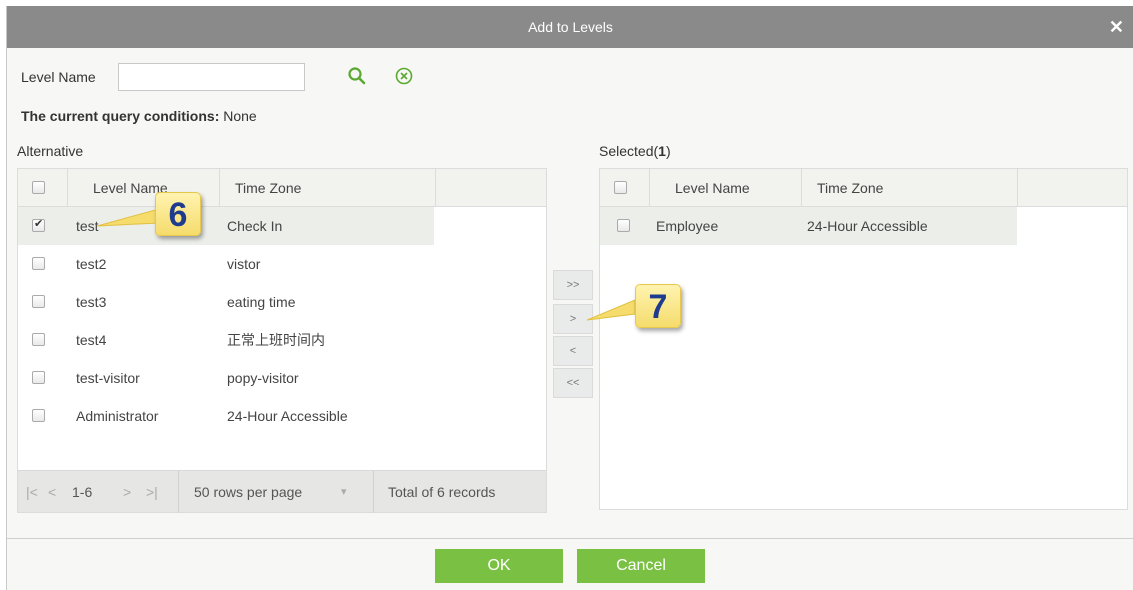  I want to click on callout-badge-6: 6, so click(178, 214).